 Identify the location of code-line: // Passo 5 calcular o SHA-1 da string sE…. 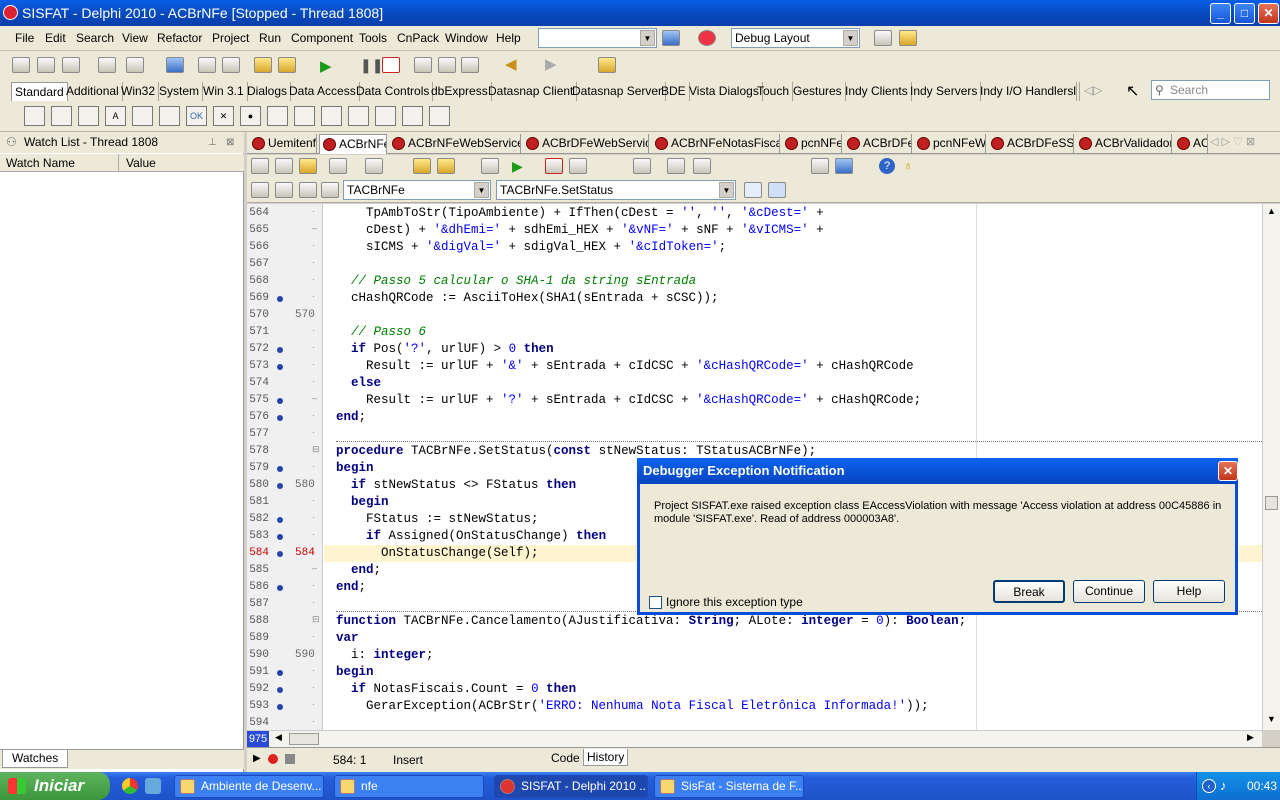
(516, 281).